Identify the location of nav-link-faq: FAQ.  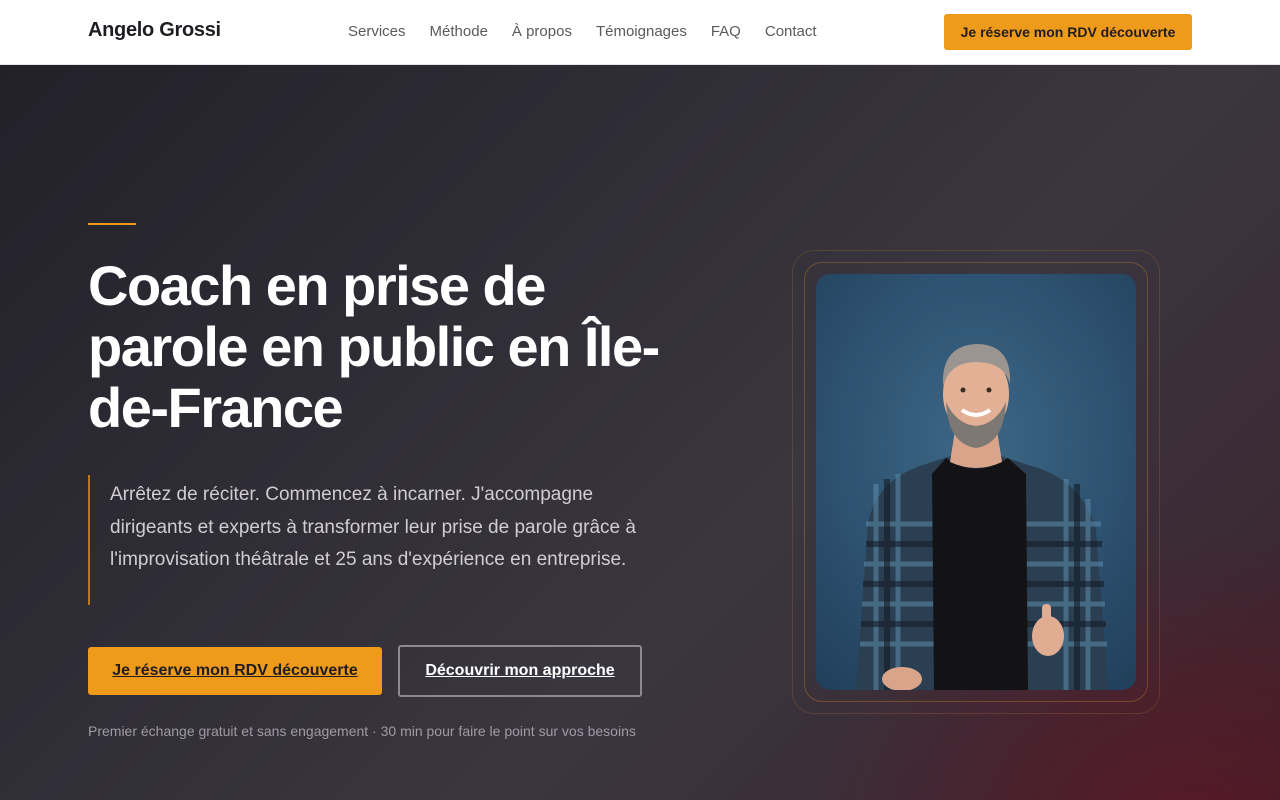
(726, 32).